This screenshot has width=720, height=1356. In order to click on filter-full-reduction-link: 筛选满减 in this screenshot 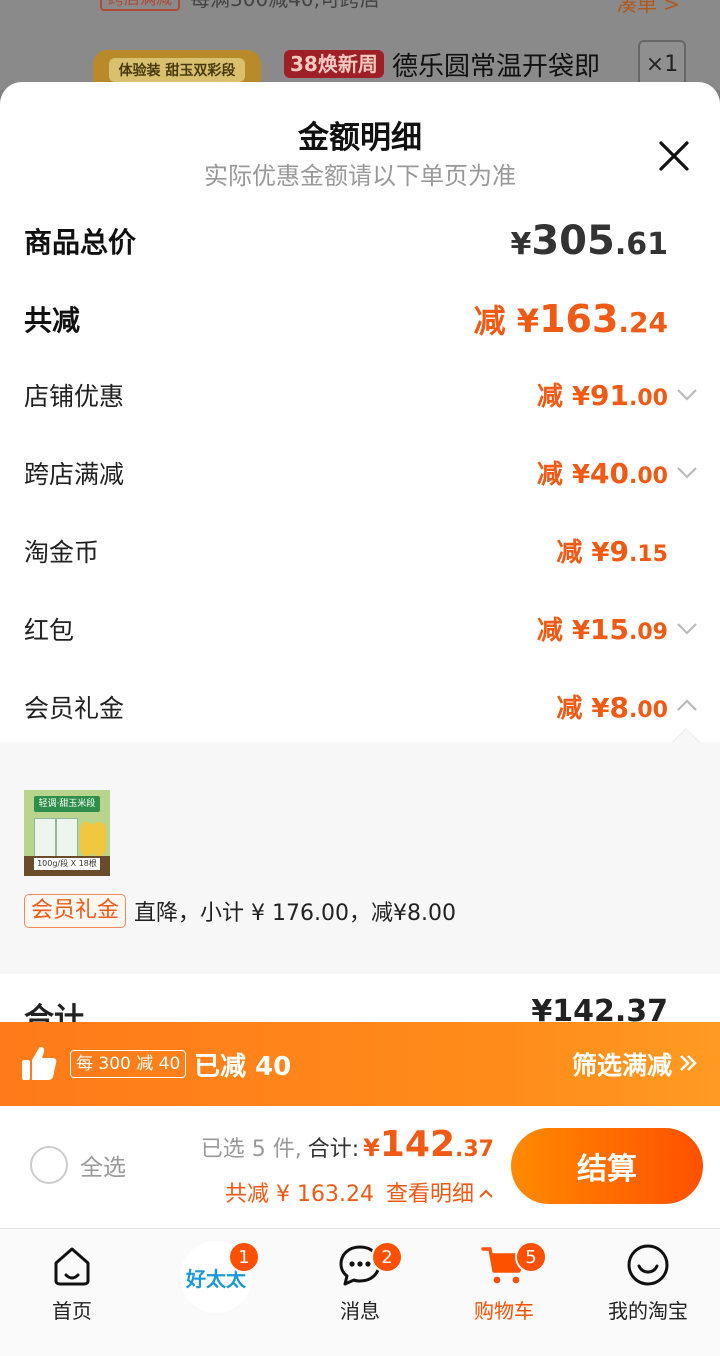, I will do `click(635, 1064)`.